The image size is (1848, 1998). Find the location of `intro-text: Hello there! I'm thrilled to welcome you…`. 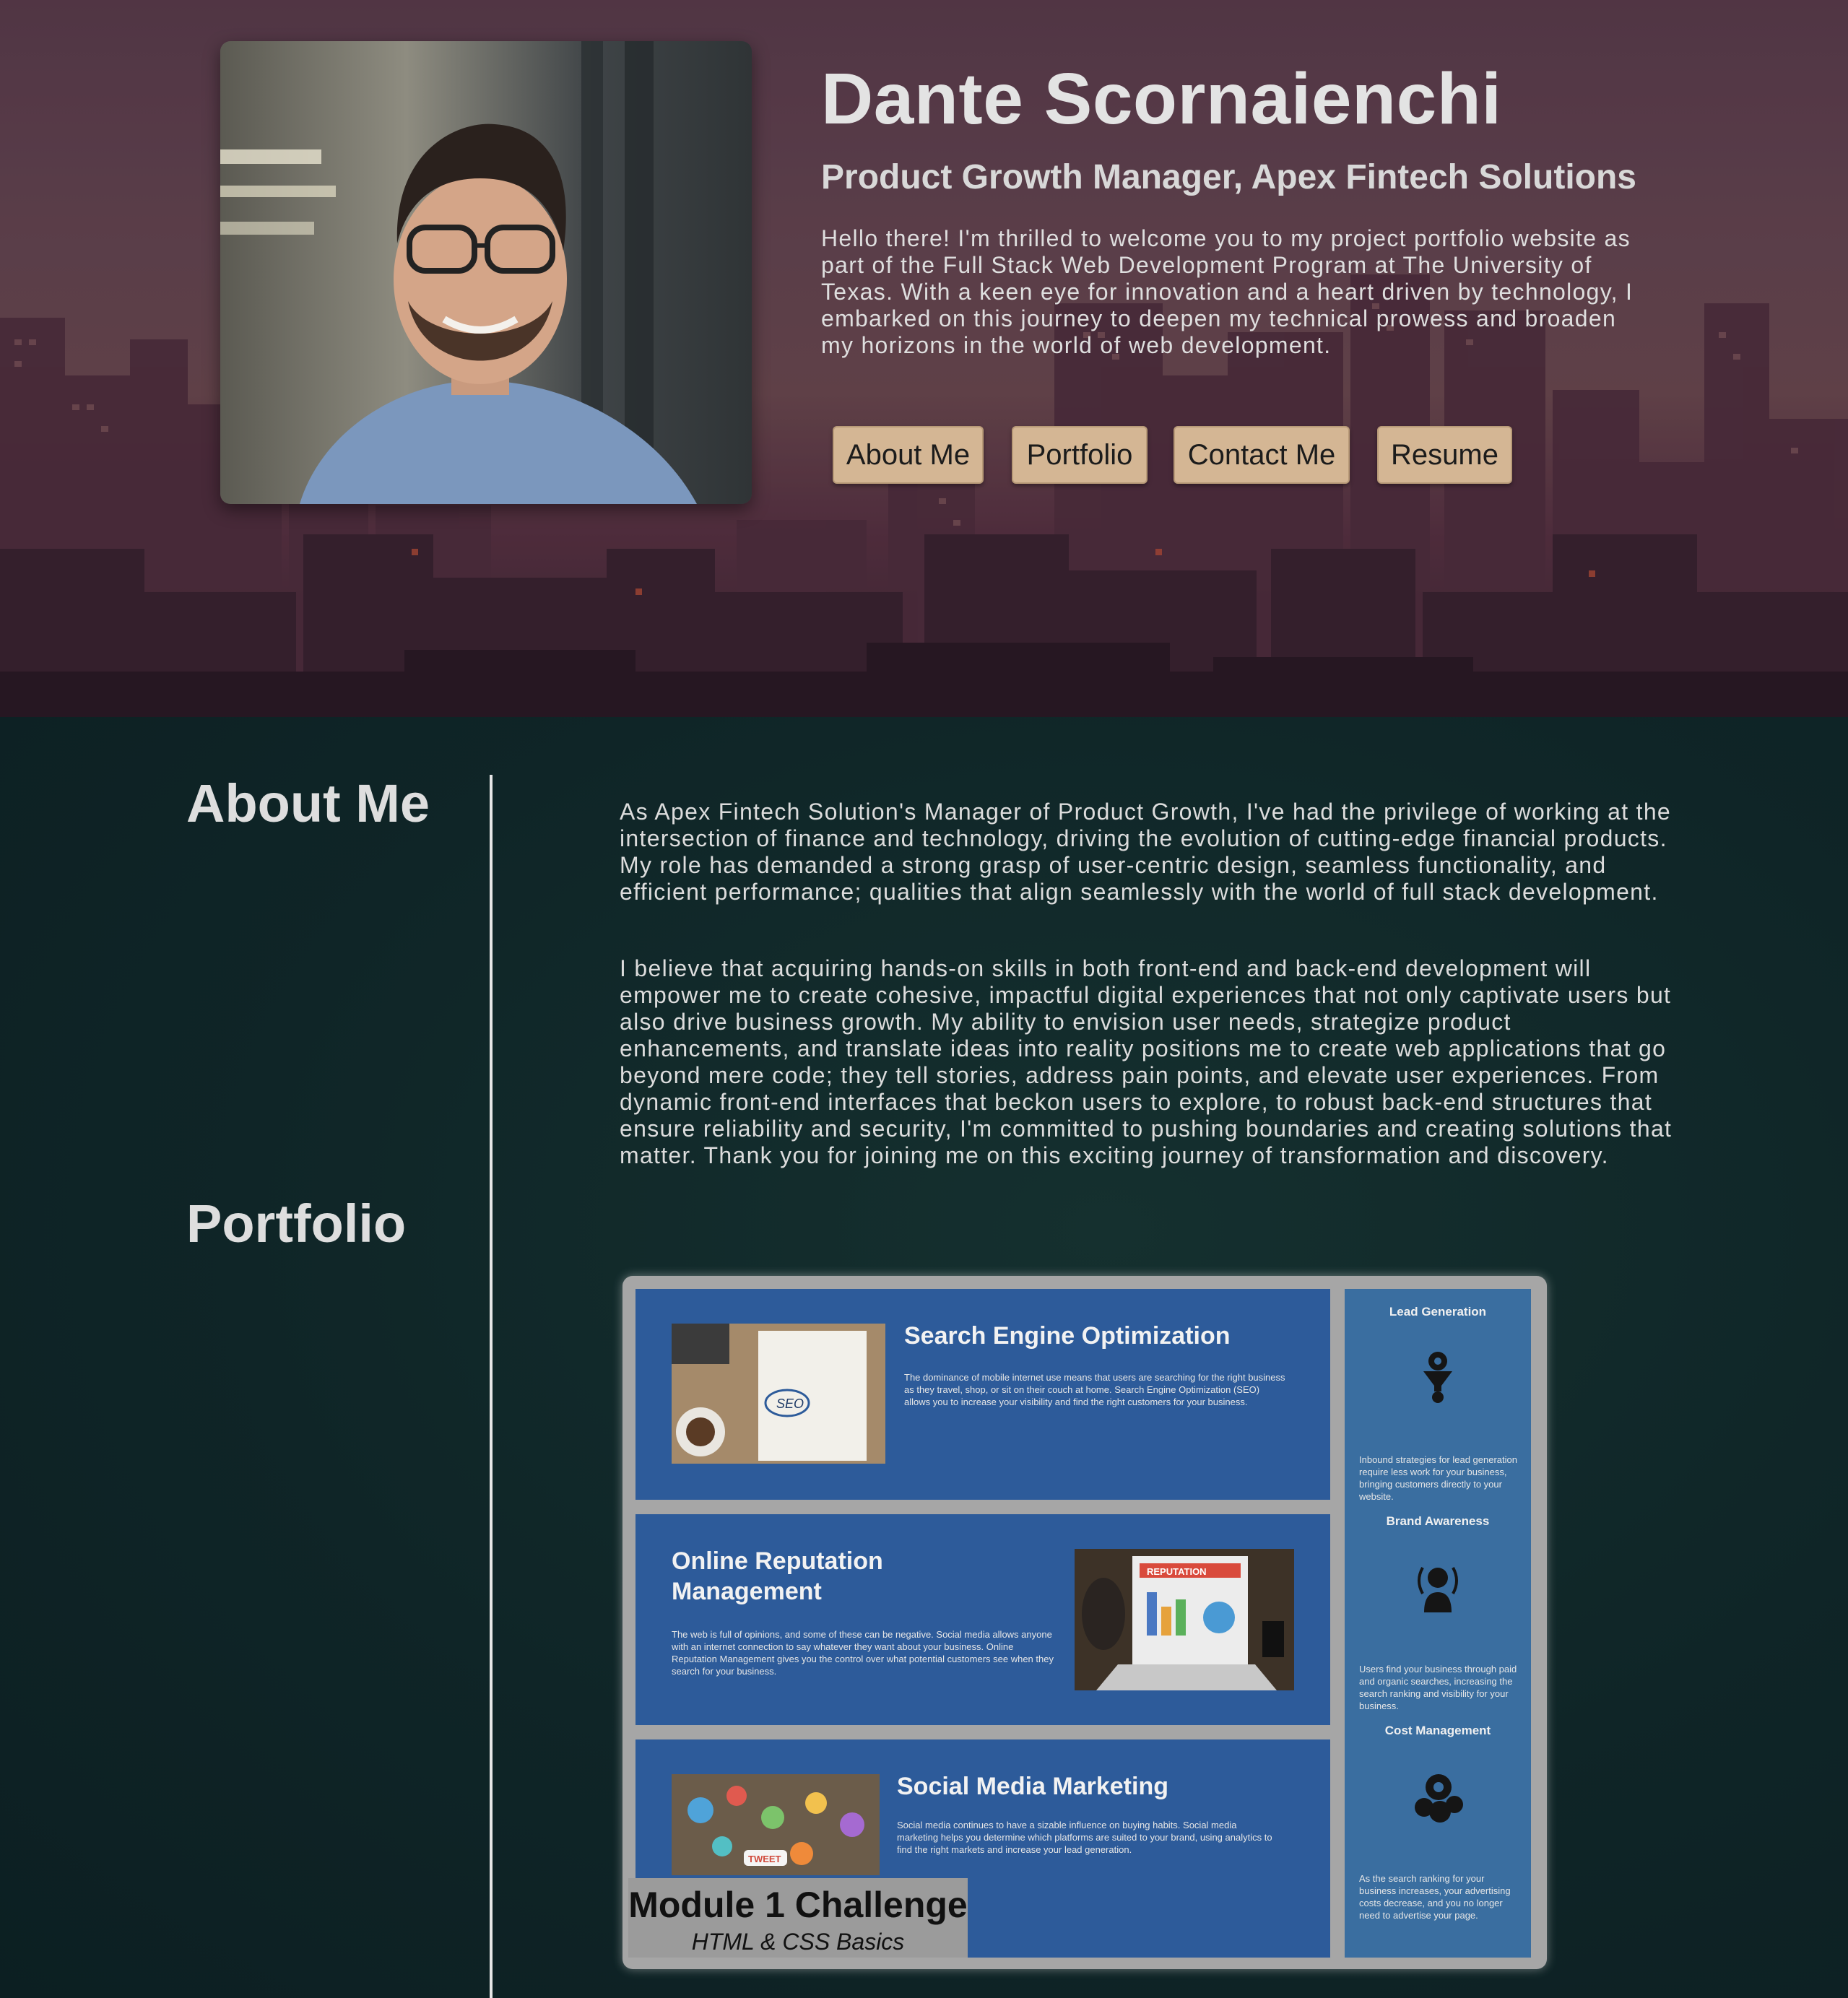

intro-text: Hello there! I'm thrilled to welcome you… is located at coordinates (1228, 291).